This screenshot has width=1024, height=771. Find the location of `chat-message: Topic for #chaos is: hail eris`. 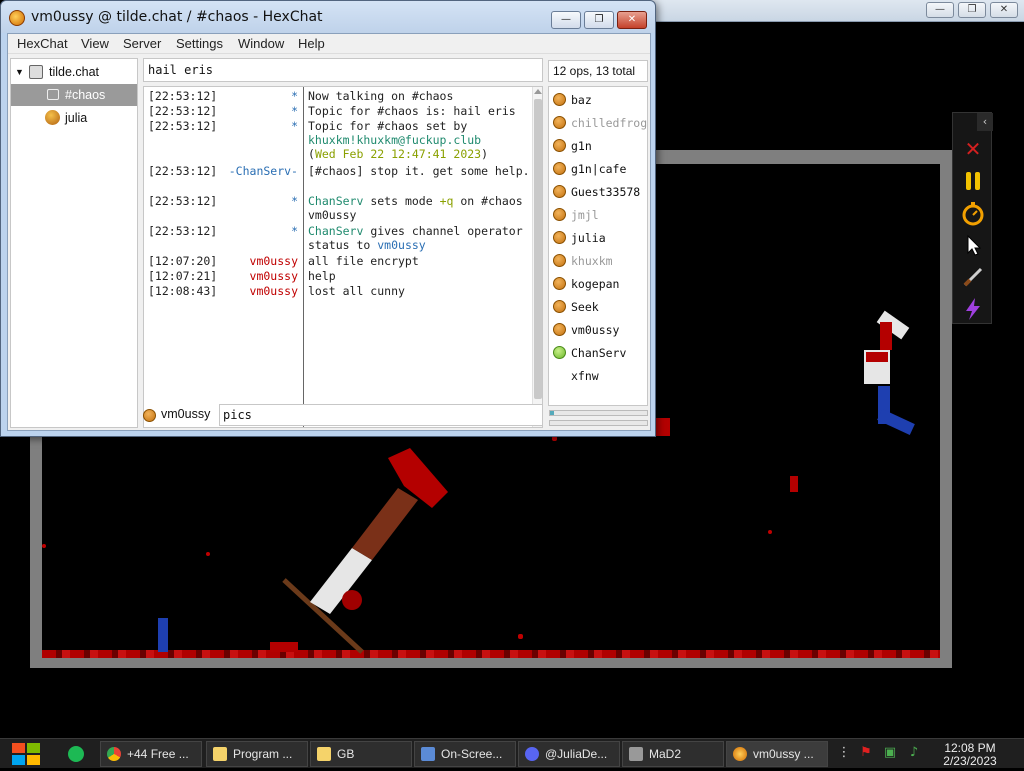

chat-message: Topic for #chaos is: hail eris is located at coordinates (412, 111).